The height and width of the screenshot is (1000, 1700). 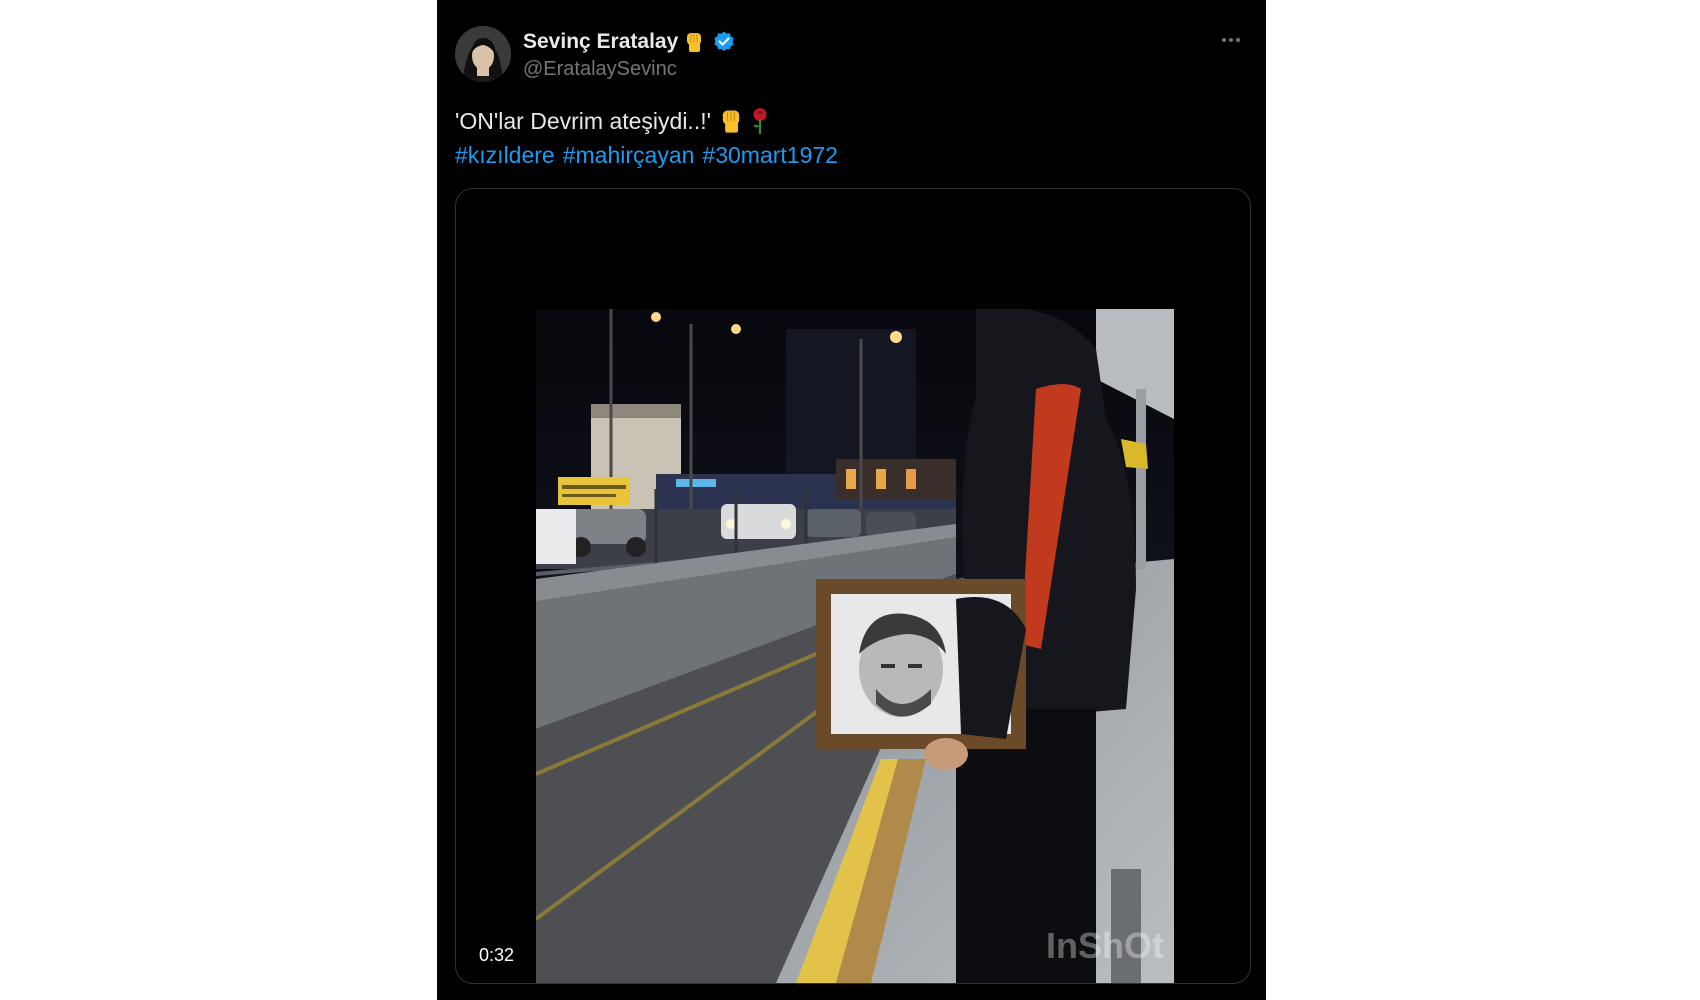 What do you see at coordinates (483, 54) in the screenshot?
I see `avatar` at bounding box center [483, 54].